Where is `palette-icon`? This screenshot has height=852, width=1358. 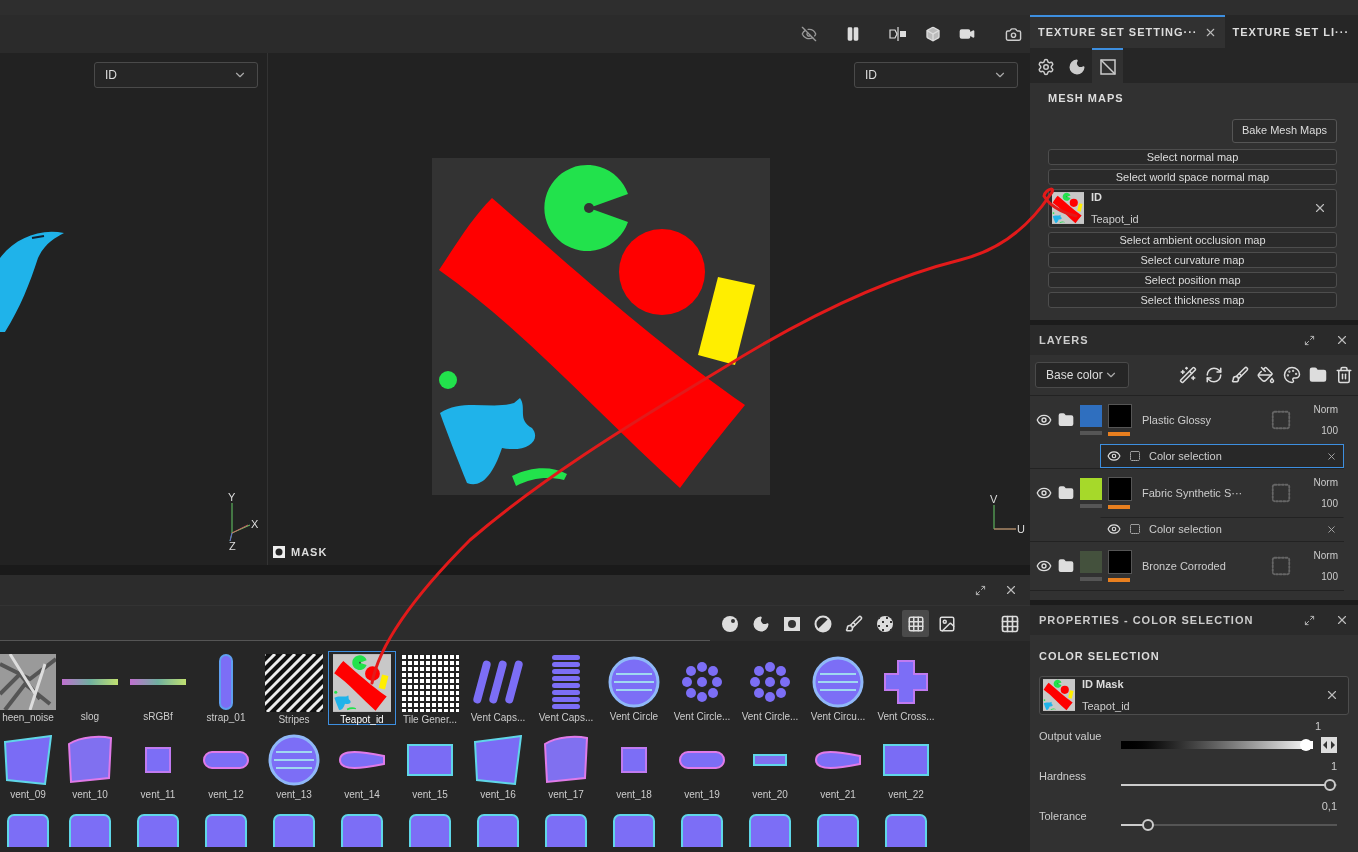
palette-icon is located at coordinates (1292, 375).